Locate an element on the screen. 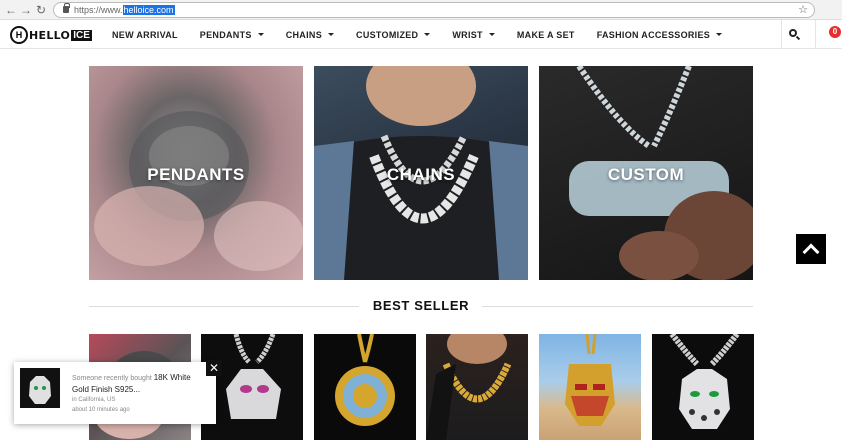  logo-mark: H is located at coordinates (19, 35).